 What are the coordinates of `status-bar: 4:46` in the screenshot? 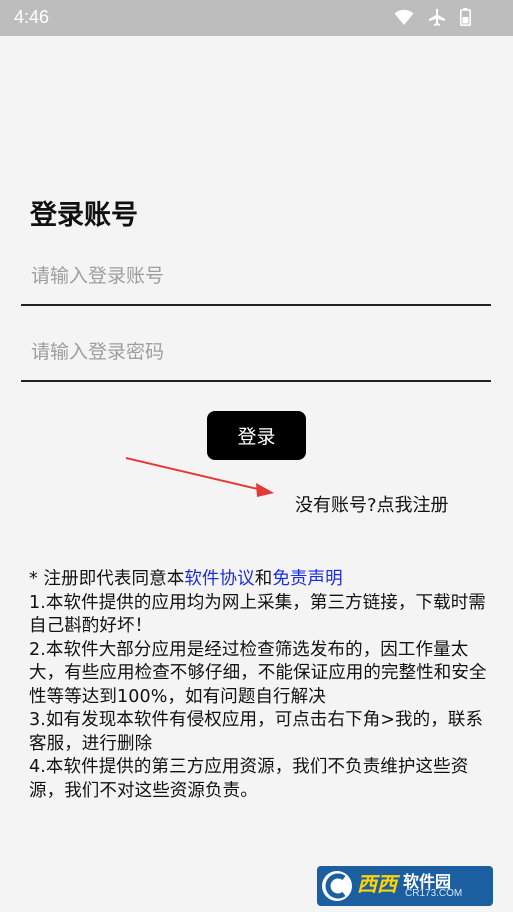 It's located at (256, 18).